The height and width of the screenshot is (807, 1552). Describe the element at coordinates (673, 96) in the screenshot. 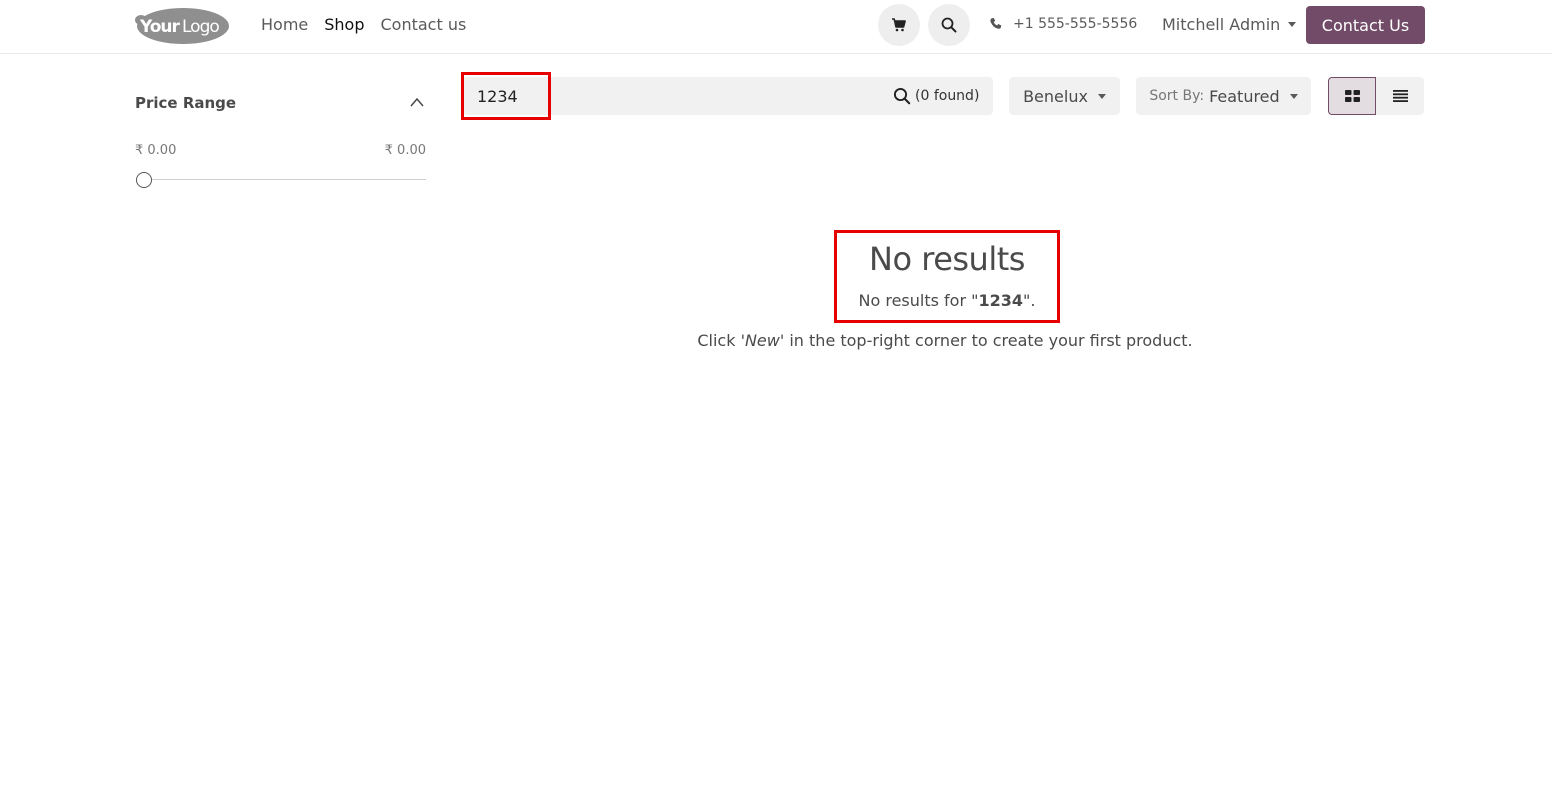

I see `product-search-input` at that location.